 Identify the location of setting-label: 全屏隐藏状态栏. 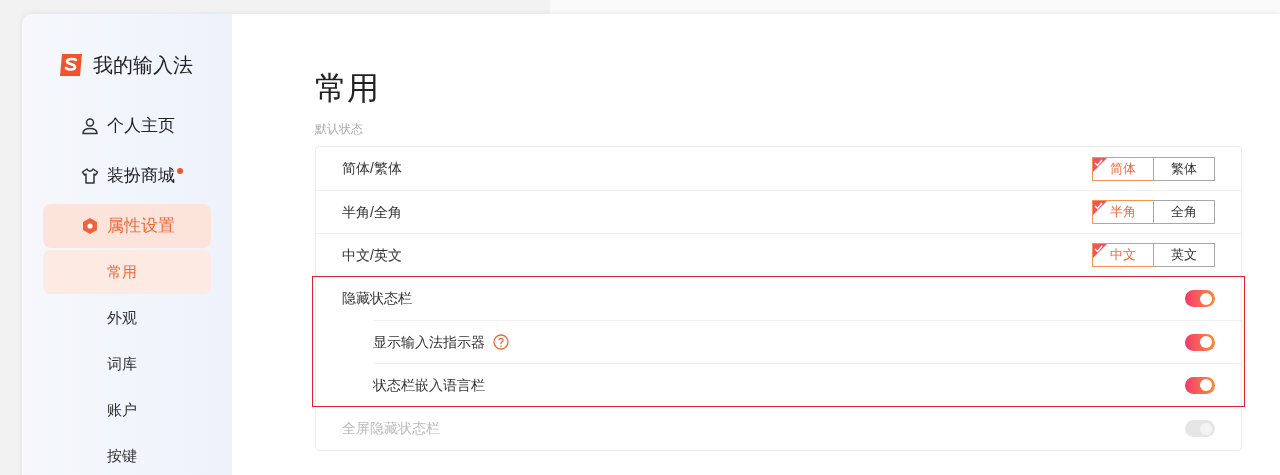
(391, 428).